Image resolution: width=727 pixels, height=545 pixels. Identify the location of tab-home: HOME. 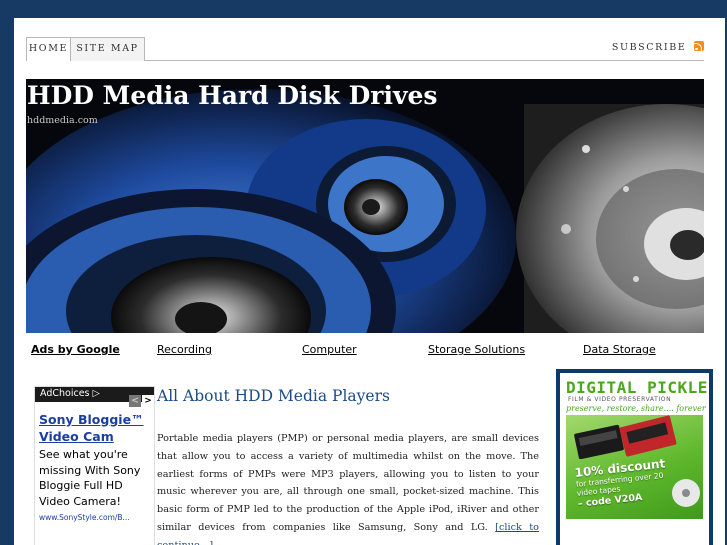
(48, 49).